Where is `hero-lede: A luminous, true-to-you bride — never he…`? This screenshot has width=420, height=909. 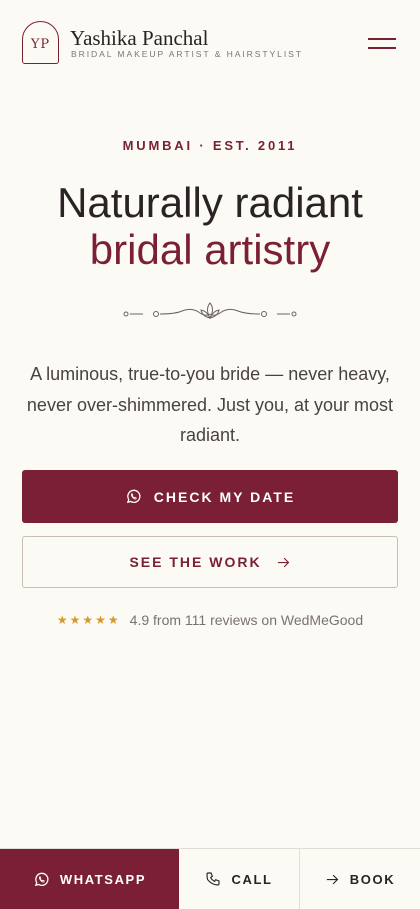
hero-lede: A luminous, true-to-you bride — never he… is located at coordinates (210, 404).